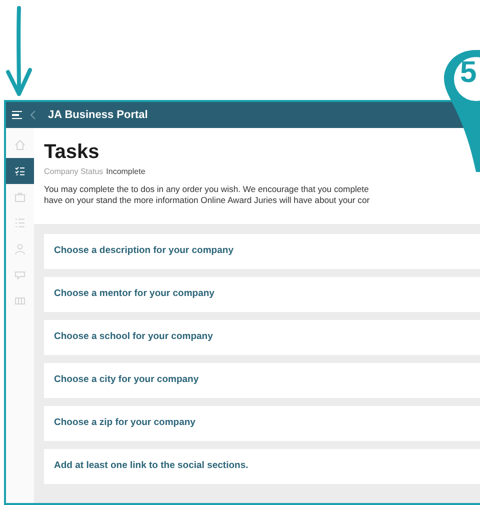  Describe the element at coordinates (262, 337) in the screenshot. I see `task-card: Choose a school for your company` at that location.